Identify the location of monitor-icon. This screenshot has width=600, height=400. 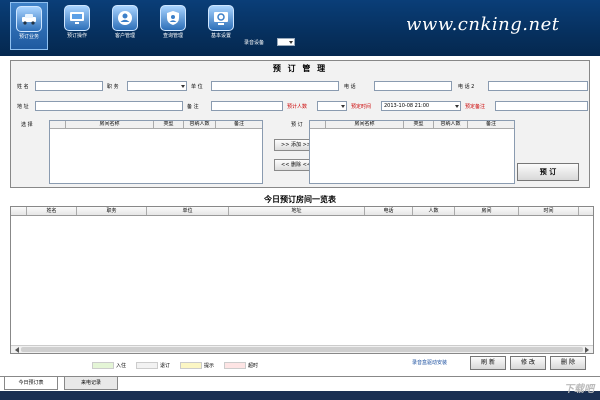
(77, 18).